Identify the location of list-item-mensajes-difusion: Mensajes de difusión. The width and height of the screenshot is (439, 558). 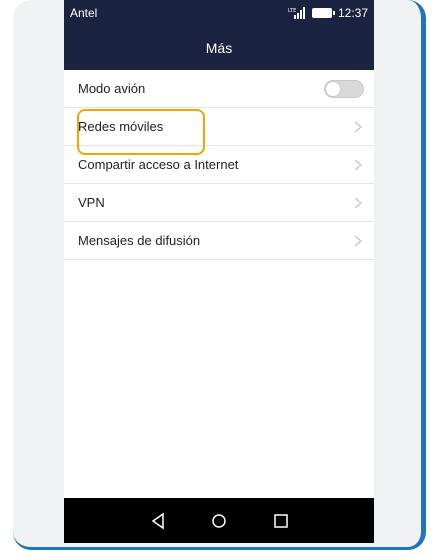
(219, 241).